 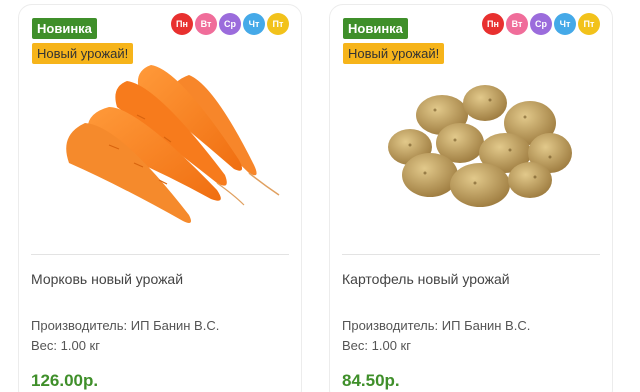 What do you see at coordinates (426, 279) in the screenshot?
I see `product-name: Картофель новый урожай` at bounding box center [426, 279].